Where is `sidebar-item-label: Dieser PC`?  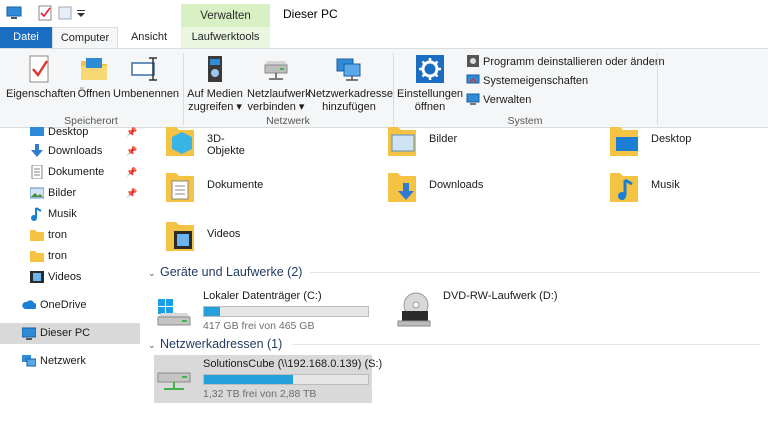 sidebar-item-label: Dieser PC is located at coordinates (65, 333).